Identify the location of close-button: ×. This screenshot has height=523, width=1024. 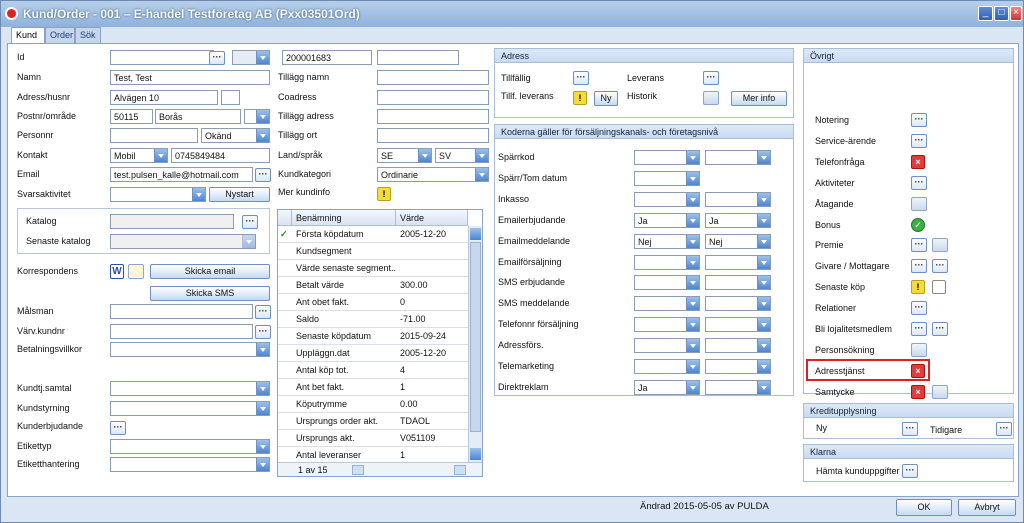
(1016, 13).